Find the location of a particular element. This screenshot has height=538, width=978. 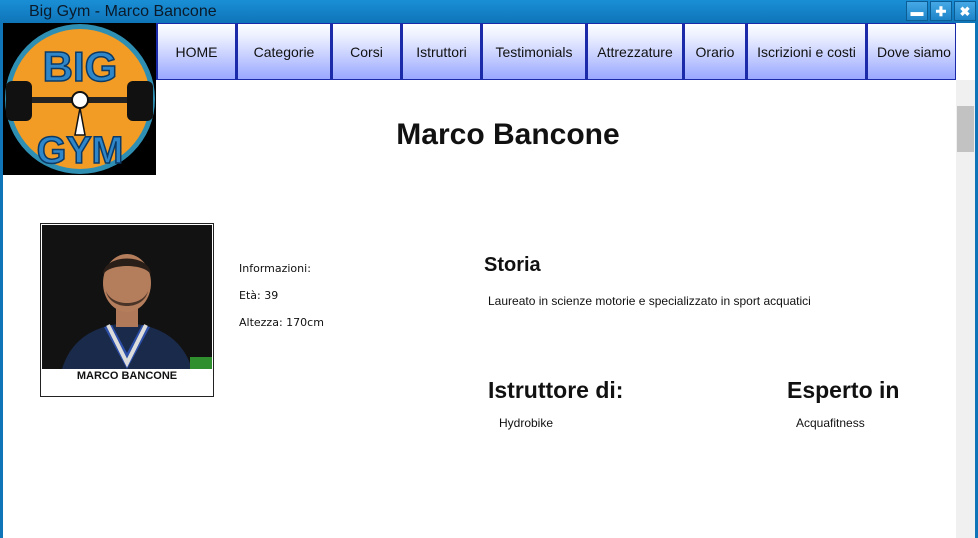

maximize-icon: ✚ is located at coordinates (941, 11).